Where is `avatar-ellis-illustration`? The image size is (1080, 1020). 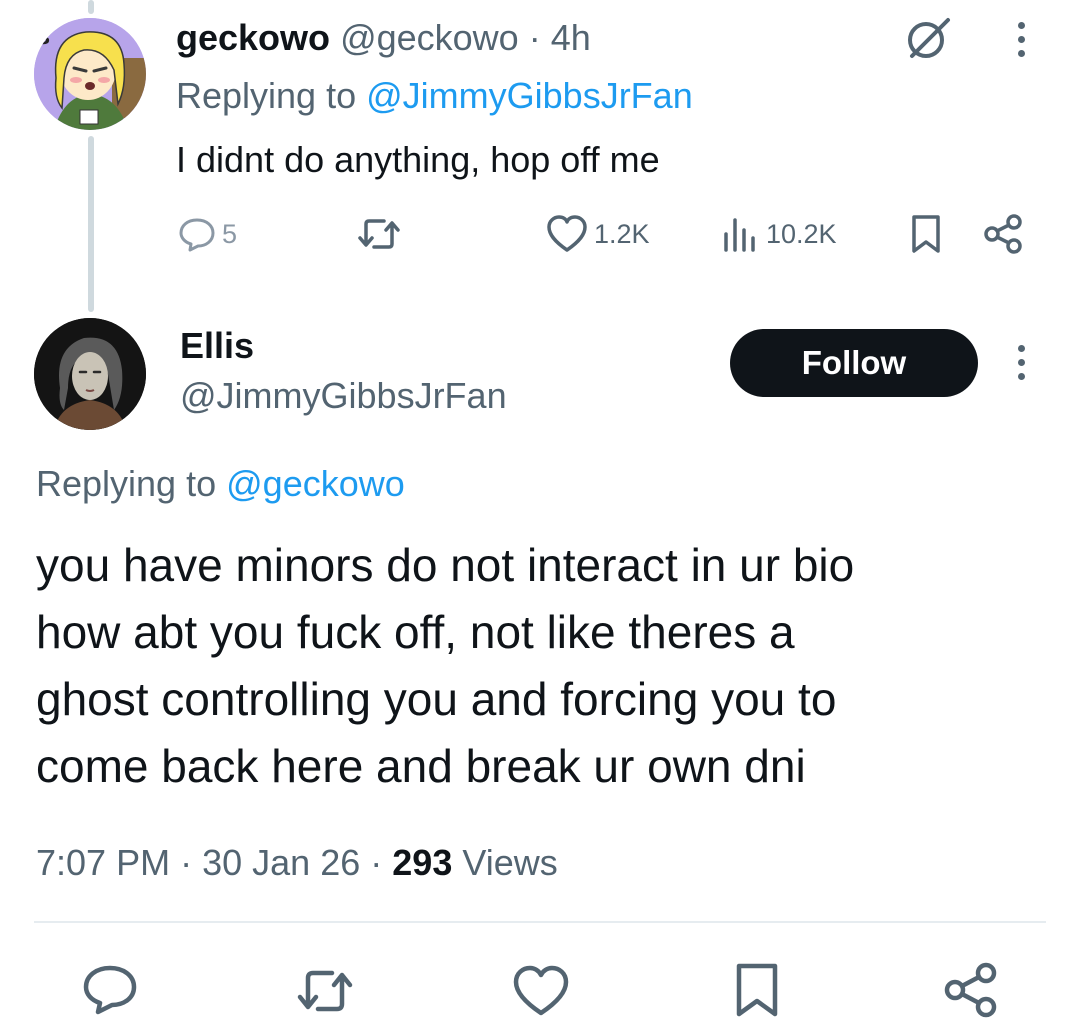
avatar-ellis-illustration is located at coordinates (90, 374).